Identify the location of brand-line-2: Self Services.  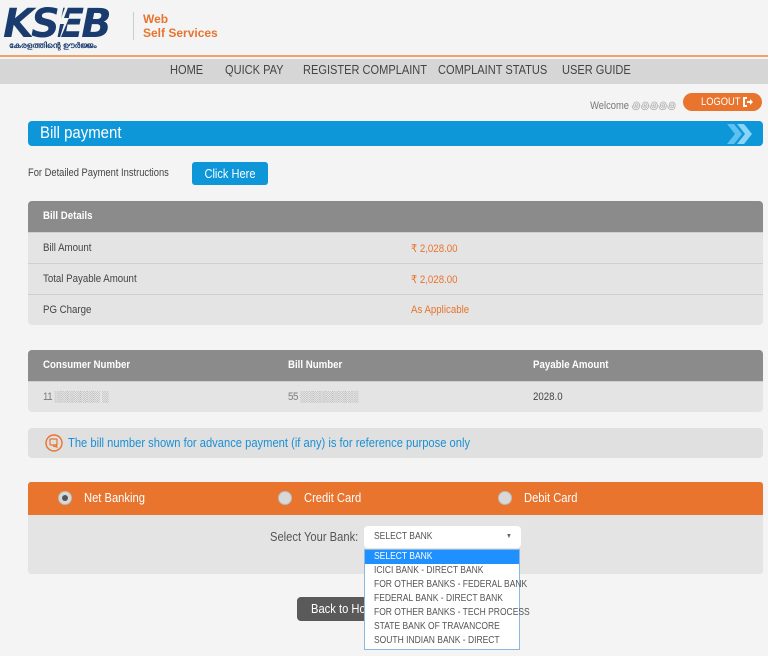
(180, 33).